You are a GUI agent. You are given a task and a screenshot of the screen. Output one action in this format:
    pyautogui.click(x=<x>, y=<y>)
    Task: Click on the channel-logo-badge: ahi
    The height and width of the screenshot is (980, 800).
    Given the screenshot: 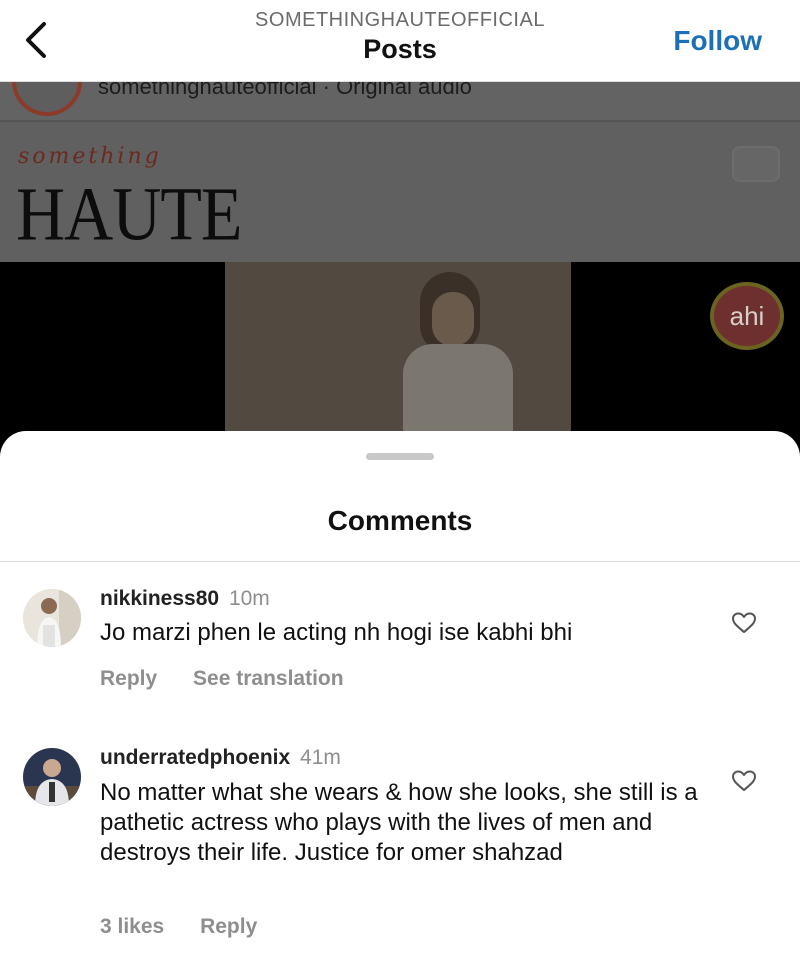 What is the action you would take?
    pyautogui.click(x=747, y=316)
    